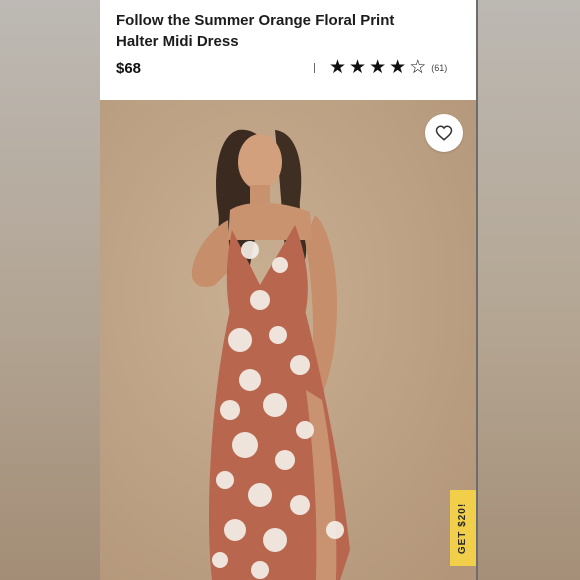 The image size is (580, 580). What do you see at coordinates (129, 68) in the screenshot?
I see `product-price: $68` at bounding box center [129, 68].